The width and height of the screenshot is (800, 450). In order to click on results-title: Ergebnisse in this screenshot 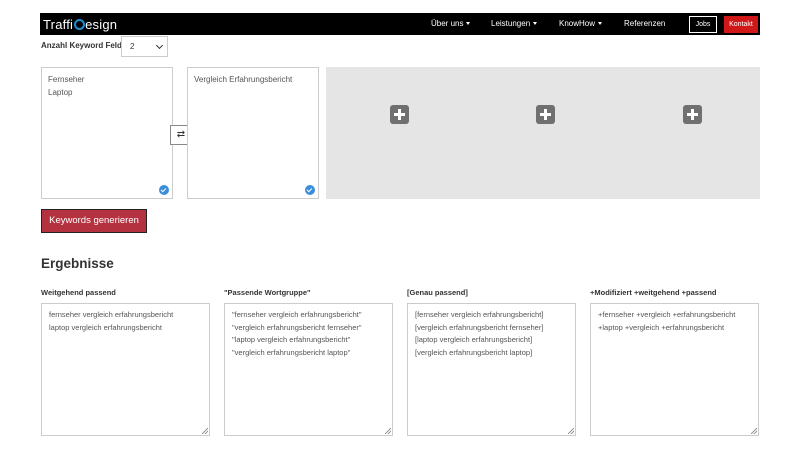, I will do `click(77, 263)`.